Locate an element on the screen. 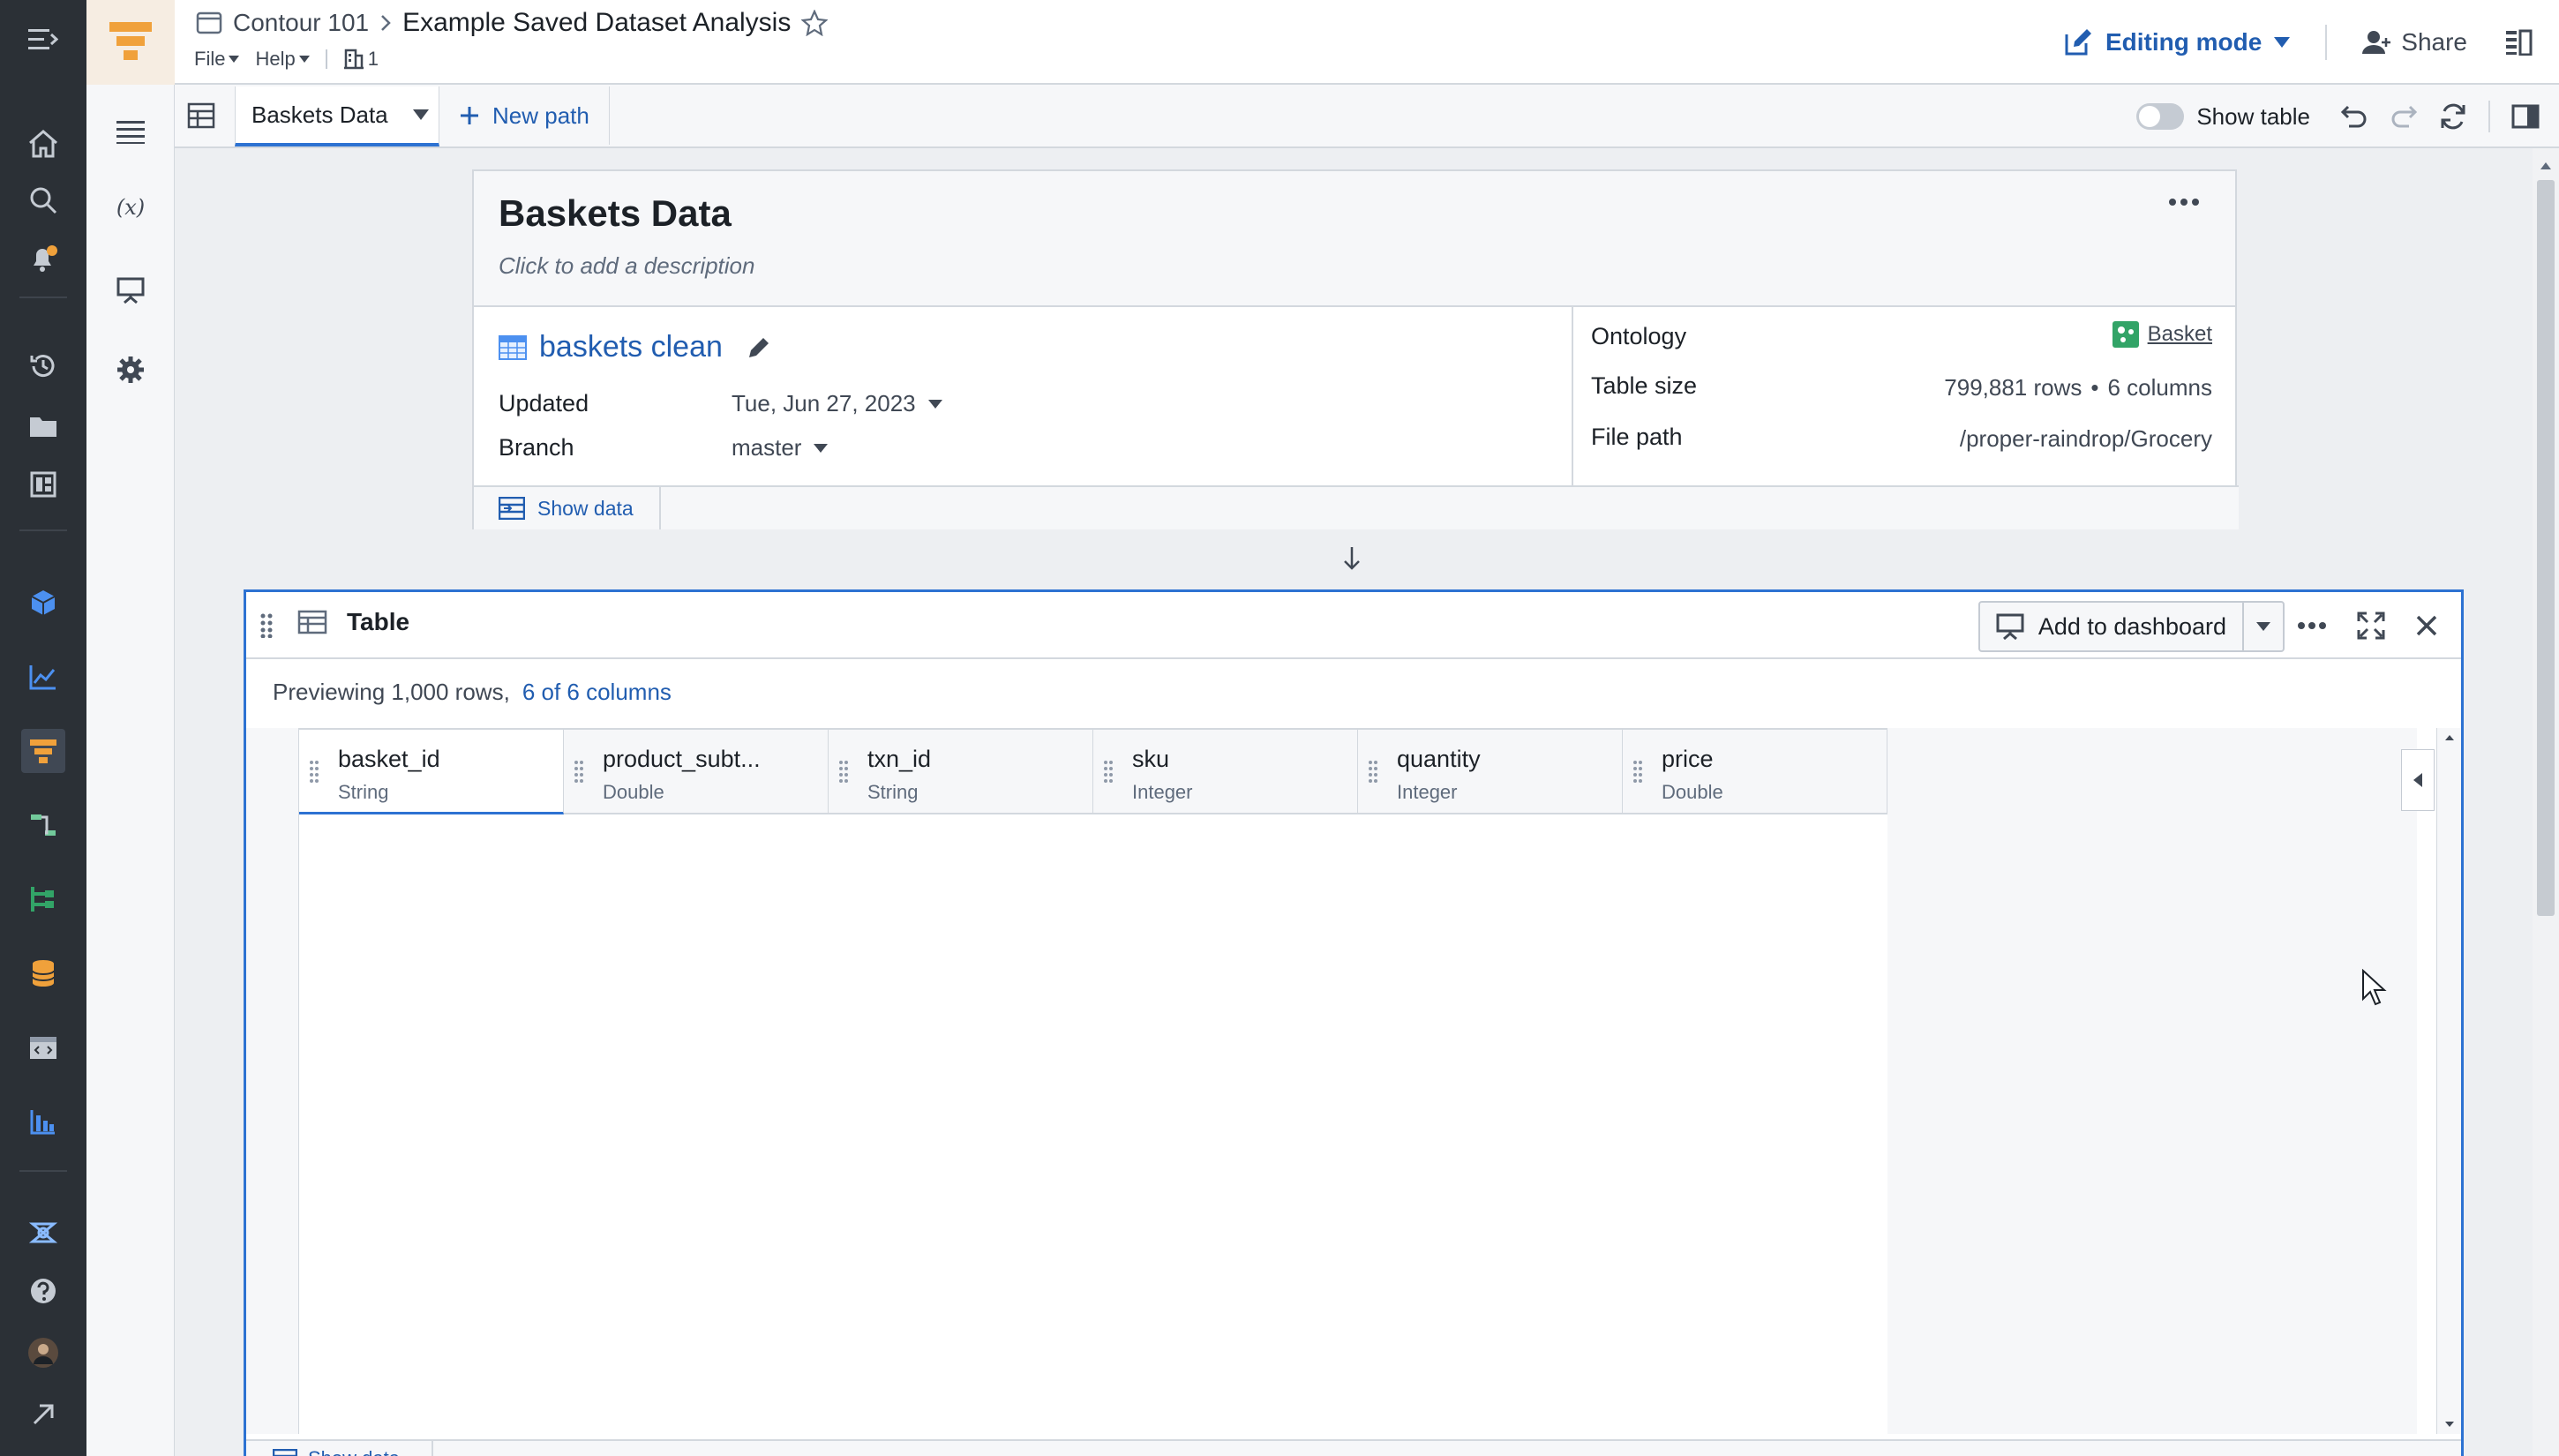  add-to-dashboard-group: Add to dashboard is located at coordinates (2131, 626).